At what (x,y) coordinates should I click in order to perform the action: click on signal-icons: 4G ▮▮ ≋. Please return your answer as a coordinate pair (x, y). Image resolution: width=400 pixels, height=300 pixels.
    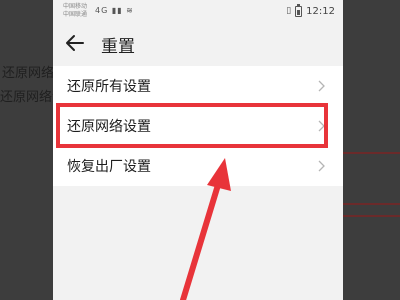
    Looking at the image, I should click on (114, 10).